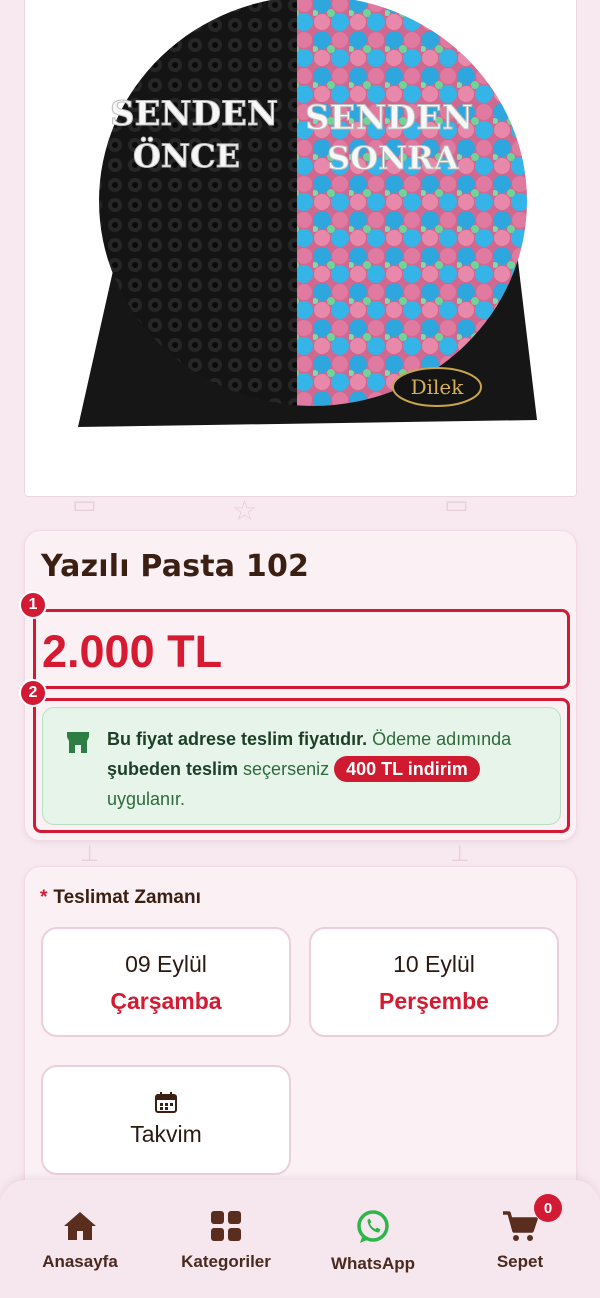 The image size is (600, 1298). What do you see at coordinates (548, 1208) in the screenshot?
I see `cart-count-badge: 0` at bounding box center [548, 1208].